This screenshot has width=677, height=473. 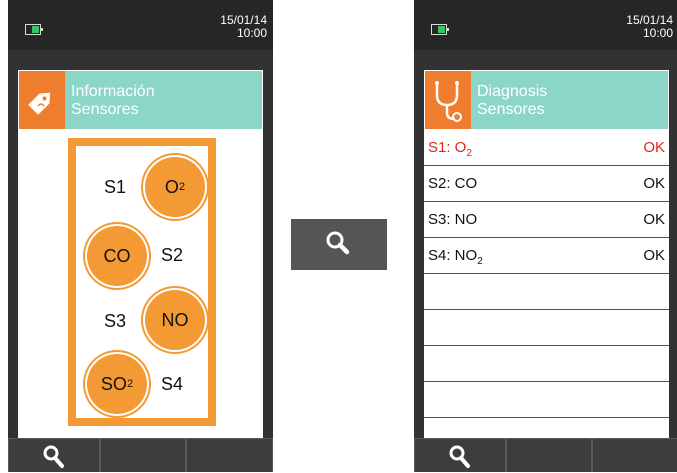 What do you see at coordinates (42, 100) in the screenshot?
I see `tag-icon` at bounding box center [42, 100].